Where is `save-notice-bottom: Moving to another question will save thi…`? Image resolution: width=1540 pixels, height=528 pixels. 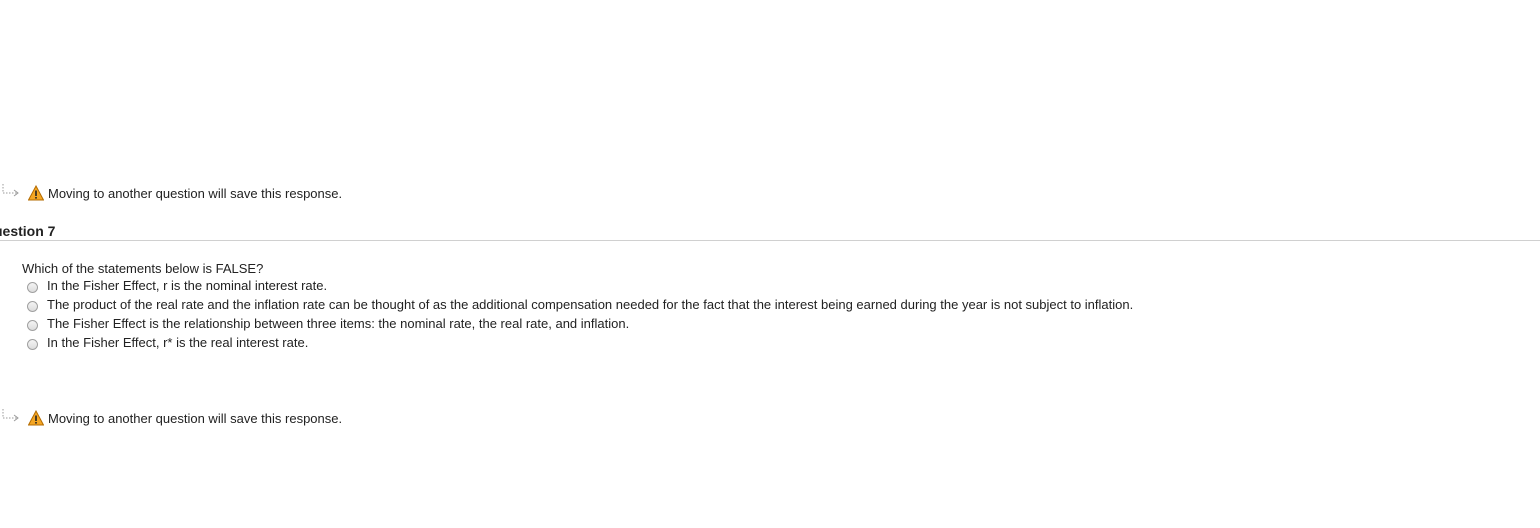 save-notice-bottom: Moving to another question will save thi… is located at coordinates (171, 418).